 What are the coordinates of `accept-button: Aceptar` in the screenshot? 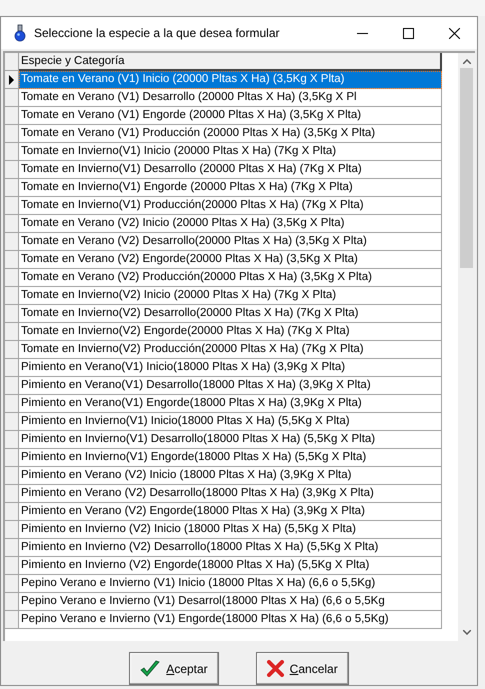 It's located at (174, 669).